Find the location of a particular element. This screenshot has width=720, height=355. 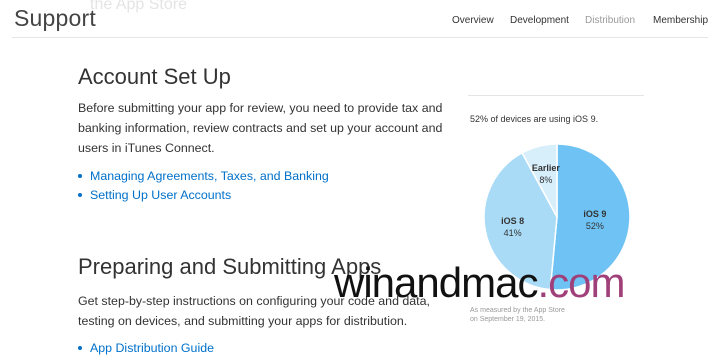

pie-label-ios-9: iOS 9 is located at coordinates (594, 214).